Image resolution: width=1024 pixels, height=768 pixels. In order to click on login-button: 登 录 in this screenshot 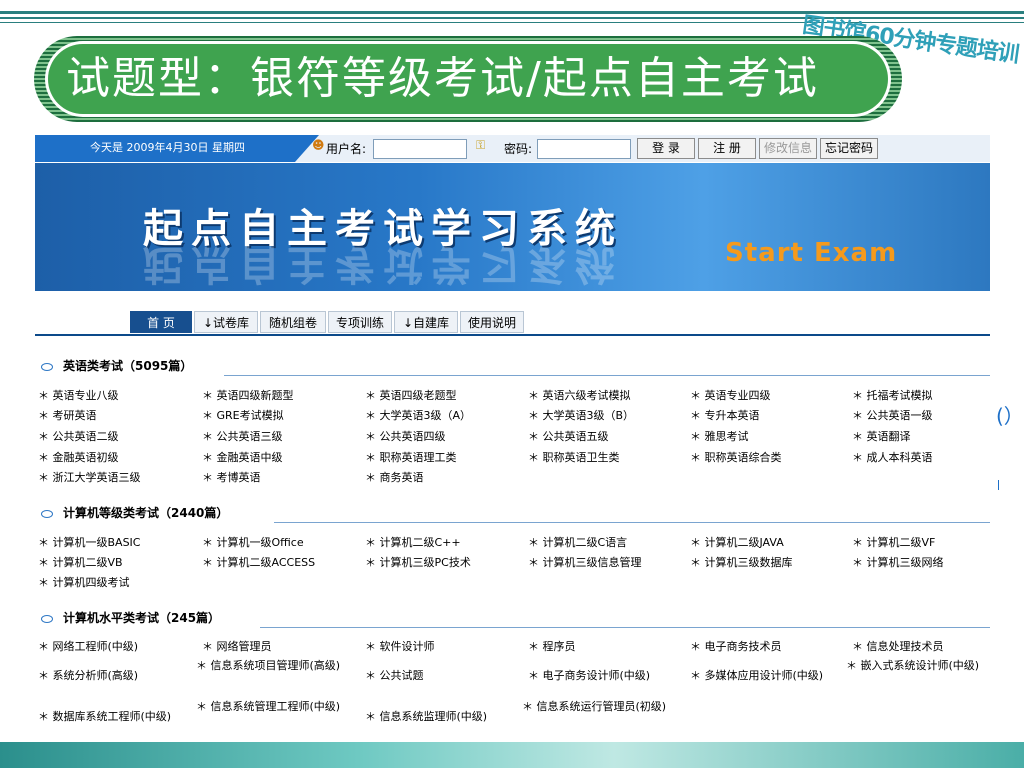, I will do `click(666, 148)`.